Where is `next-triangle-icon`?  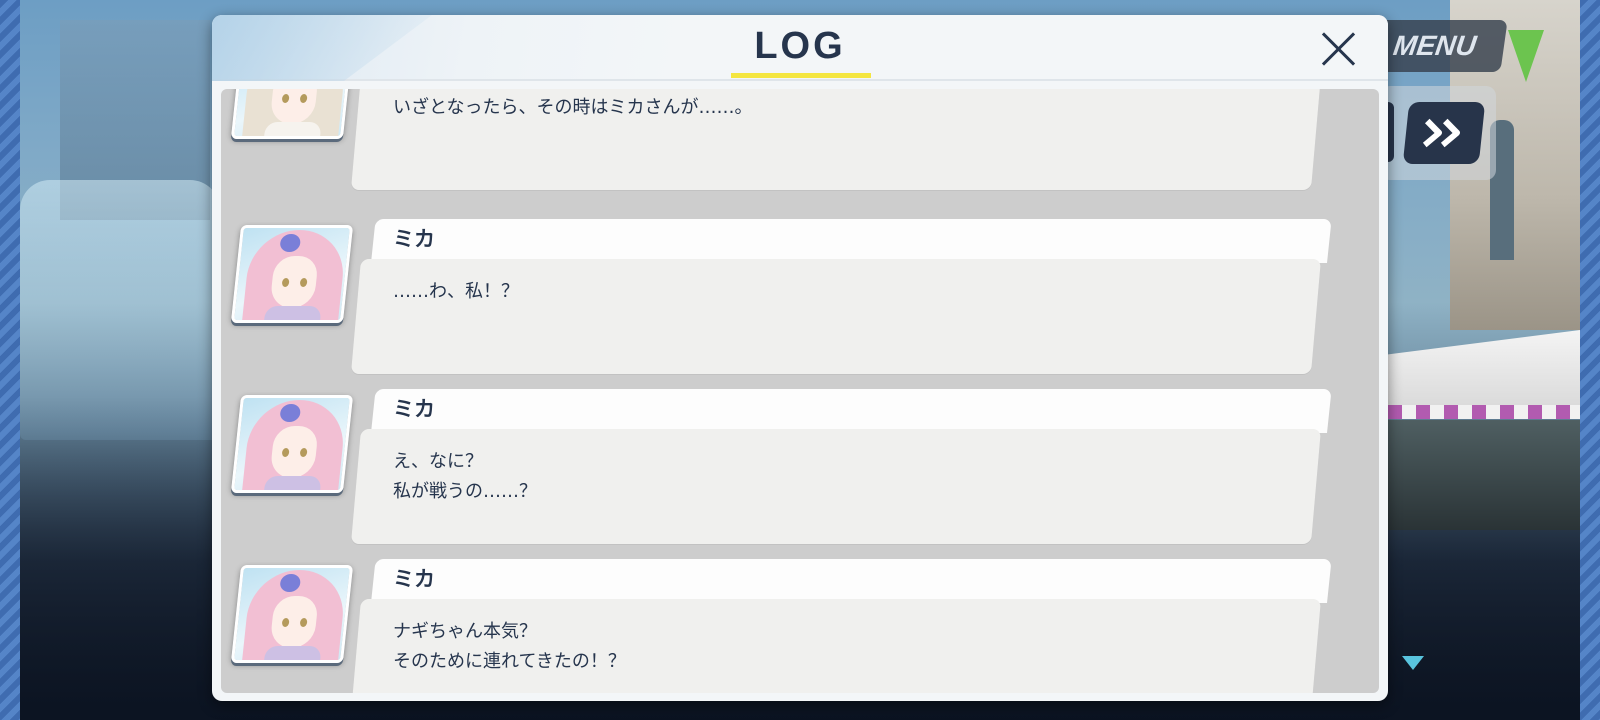
next-triangle-icon is located at coordinates (1413, 663).